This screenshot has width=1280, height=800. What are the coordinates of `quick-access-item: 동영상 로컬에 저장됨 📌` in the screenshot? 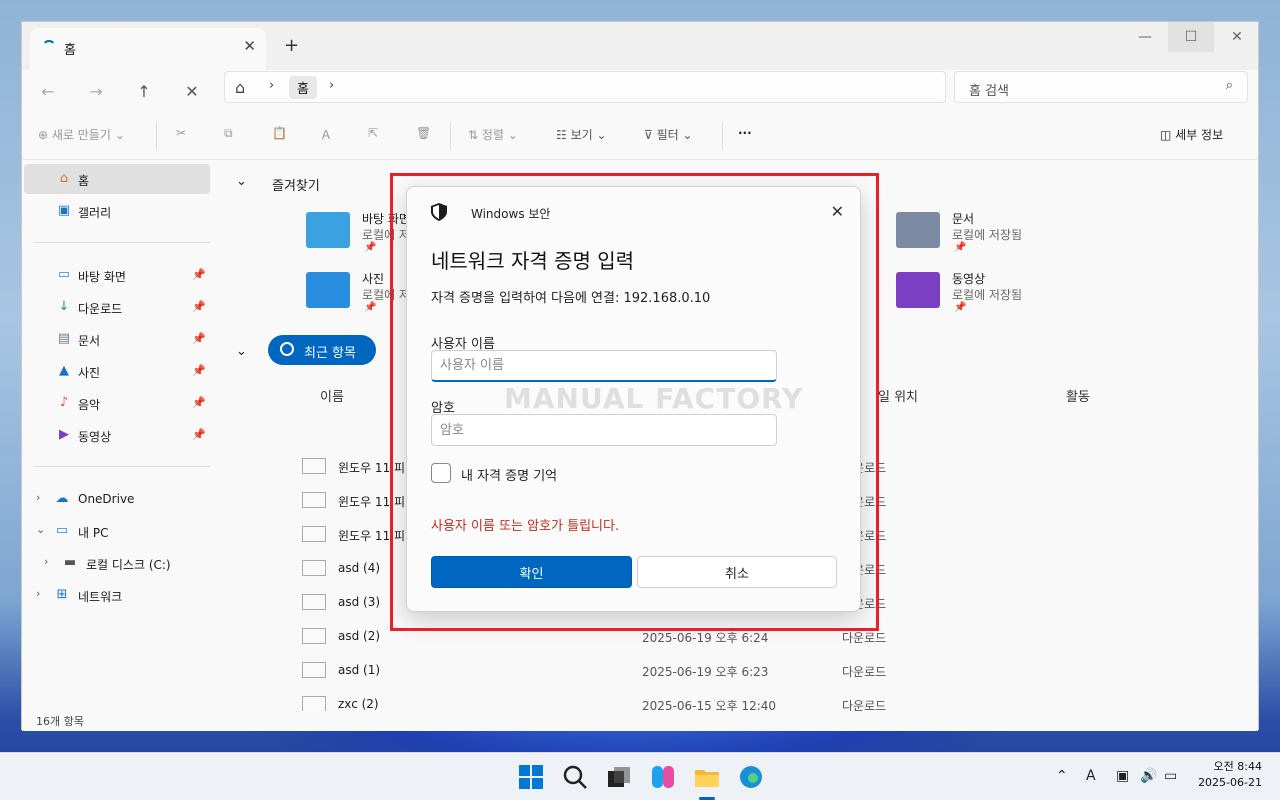 It's located at (1026, 292).